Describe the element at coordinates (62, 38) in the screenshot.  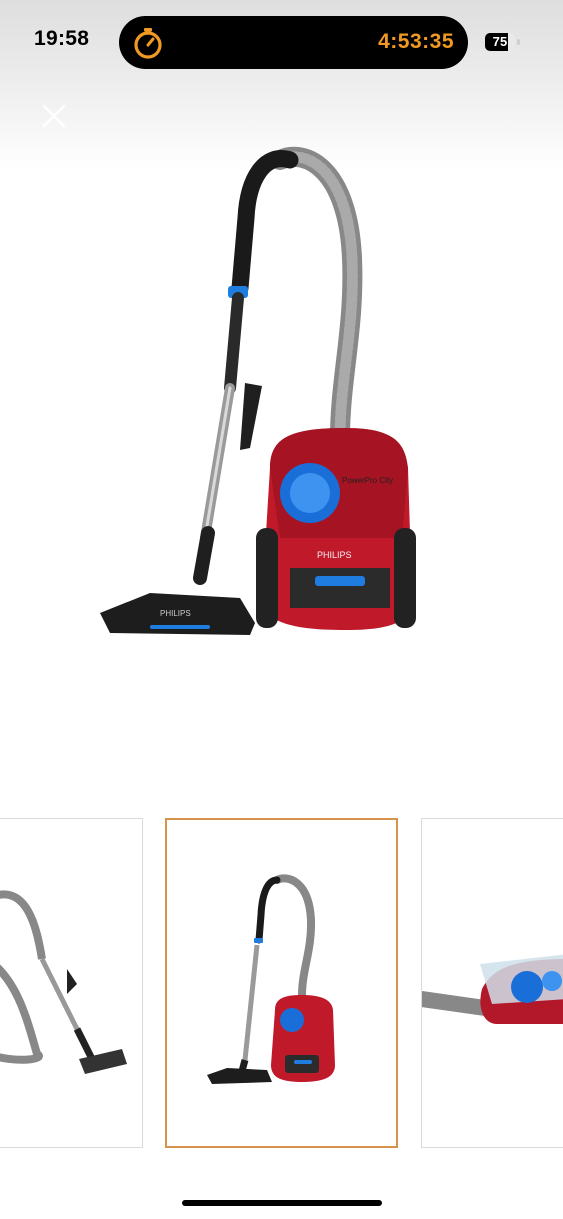
I see `status-time: 19:58` at that location.